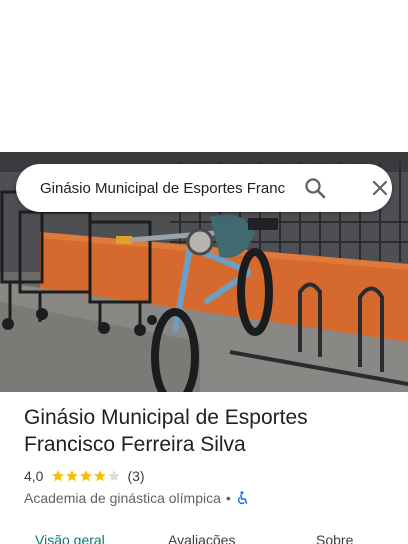 The height and width of the screenshot is (544, 408). What do you see at coordinates (334, 538) in the screenshot?
I see `tab-about: Sobre` at bounding box center [334, 538].